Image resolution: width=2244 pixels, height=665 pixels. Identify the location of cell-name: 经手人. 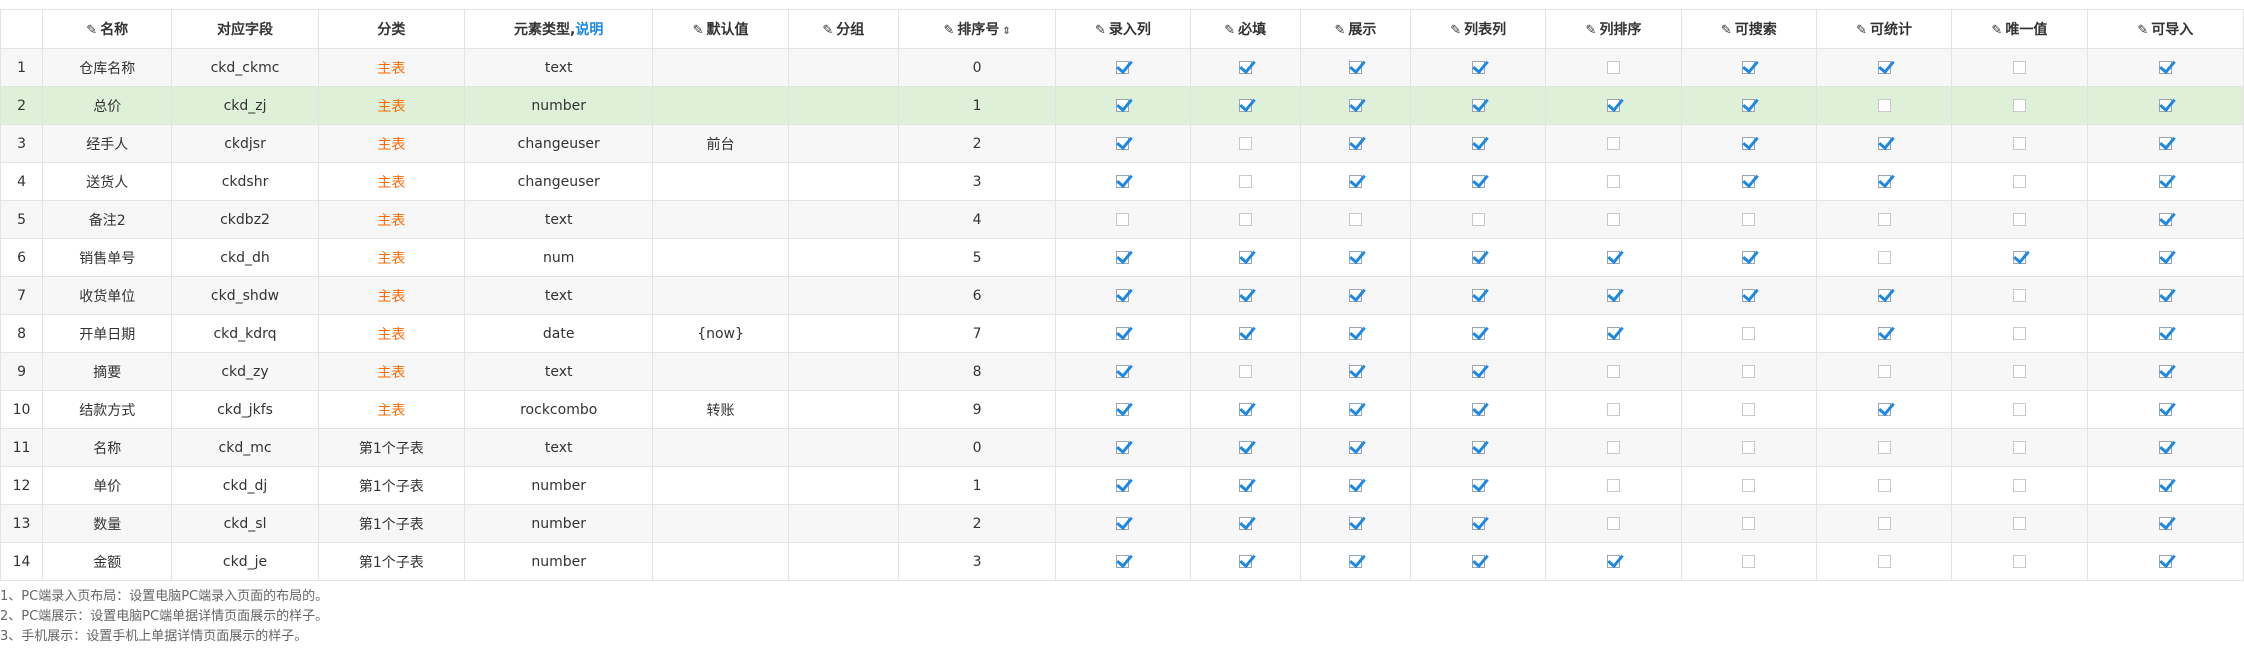
(107, 143).